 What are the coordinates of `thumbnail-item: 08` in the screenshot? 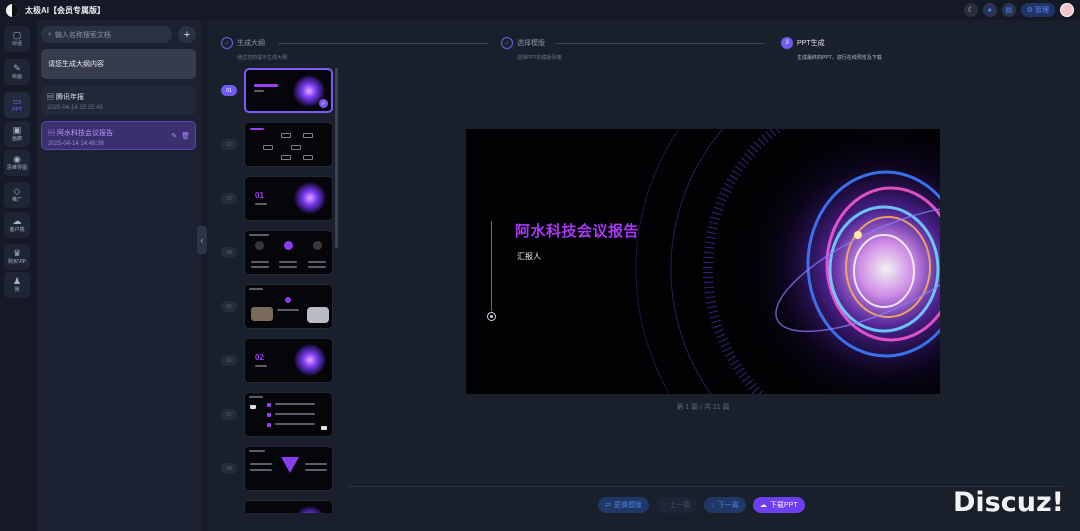 It's located at (279, 468).